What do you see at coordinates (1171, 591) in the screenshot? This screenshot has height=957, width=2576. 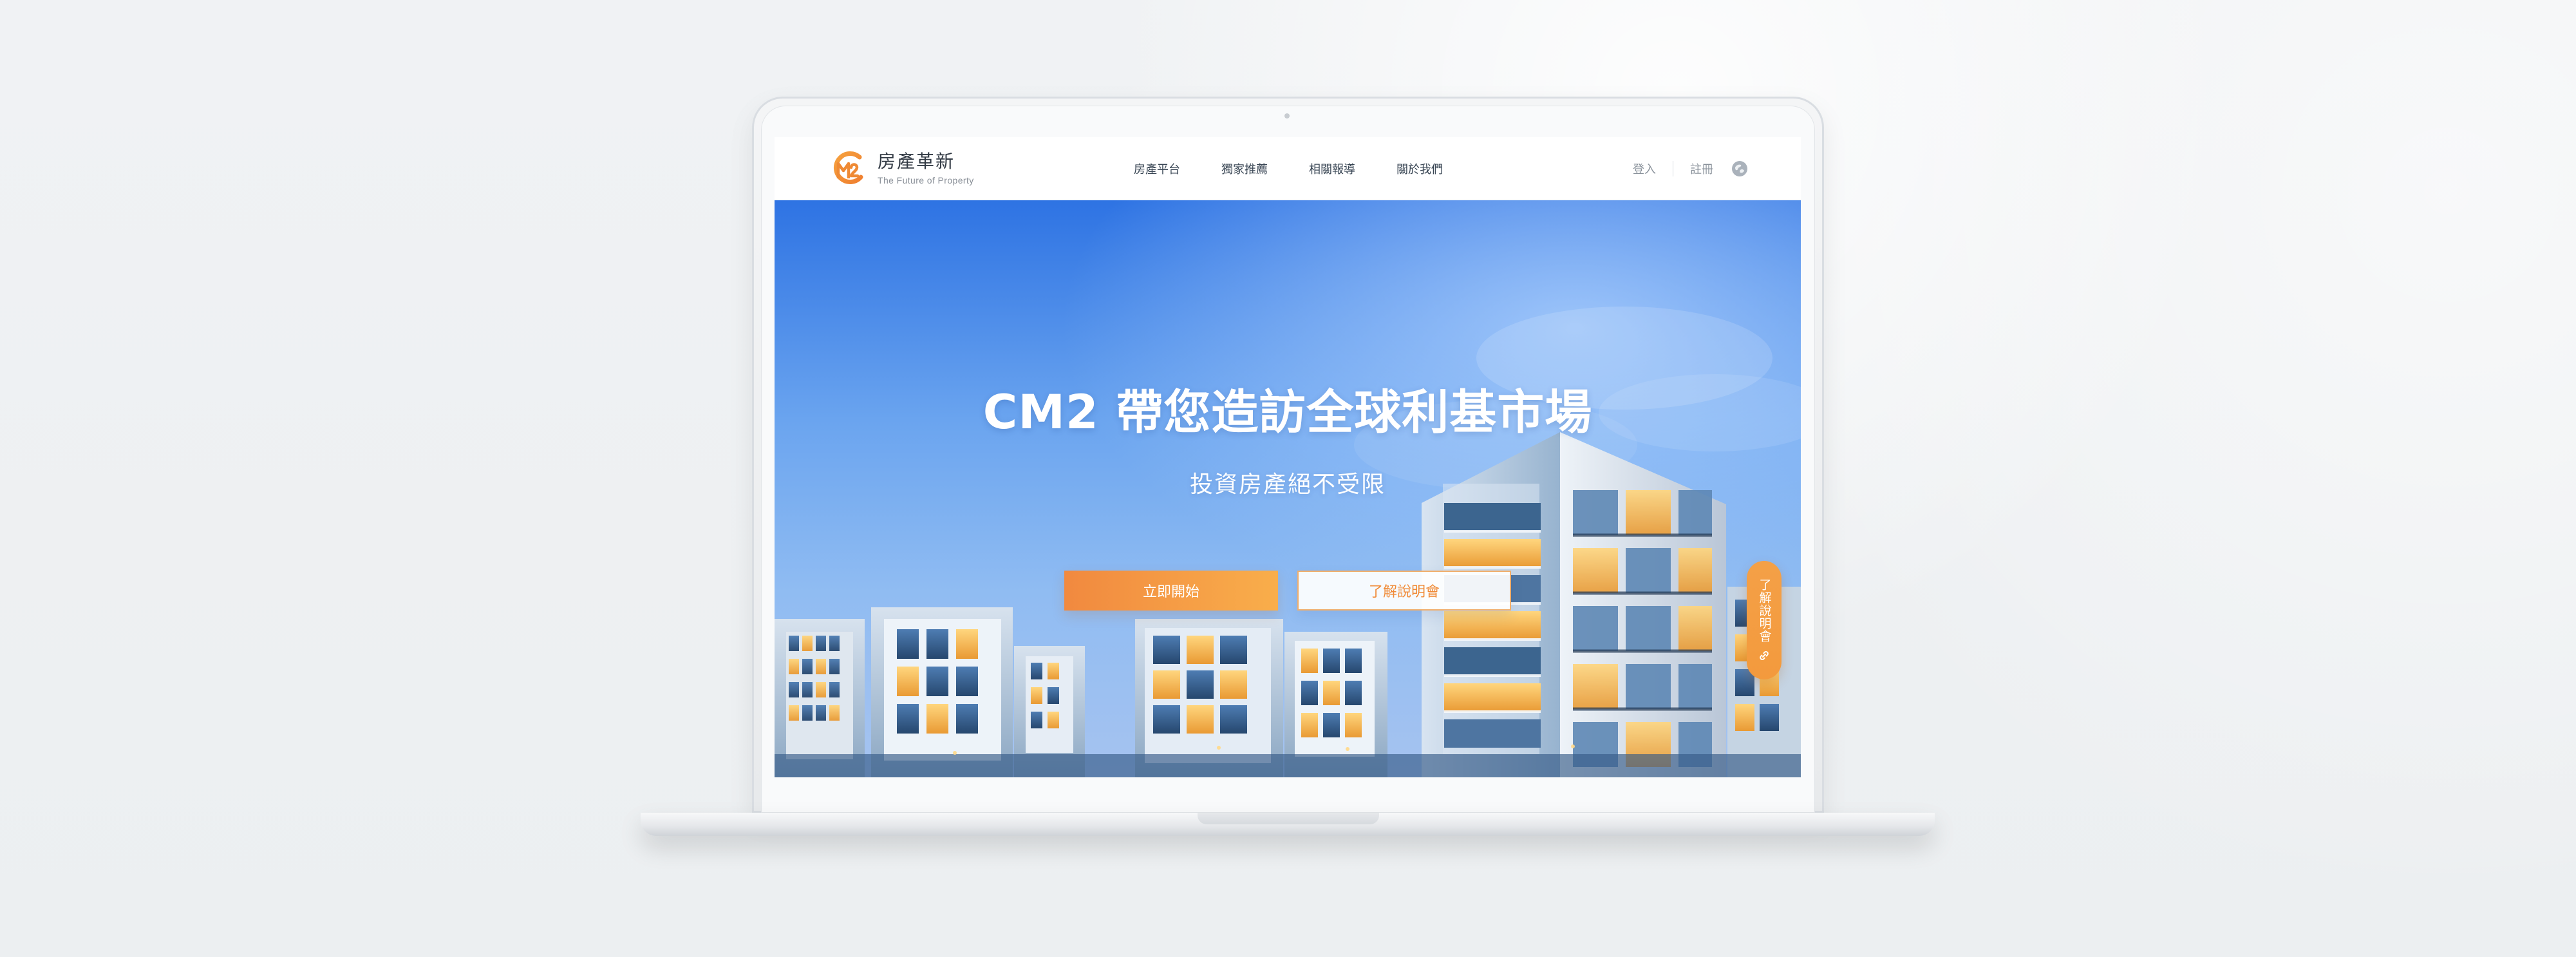 I see `start-now-button: 立即開始` at bounding box center [1171, 591].